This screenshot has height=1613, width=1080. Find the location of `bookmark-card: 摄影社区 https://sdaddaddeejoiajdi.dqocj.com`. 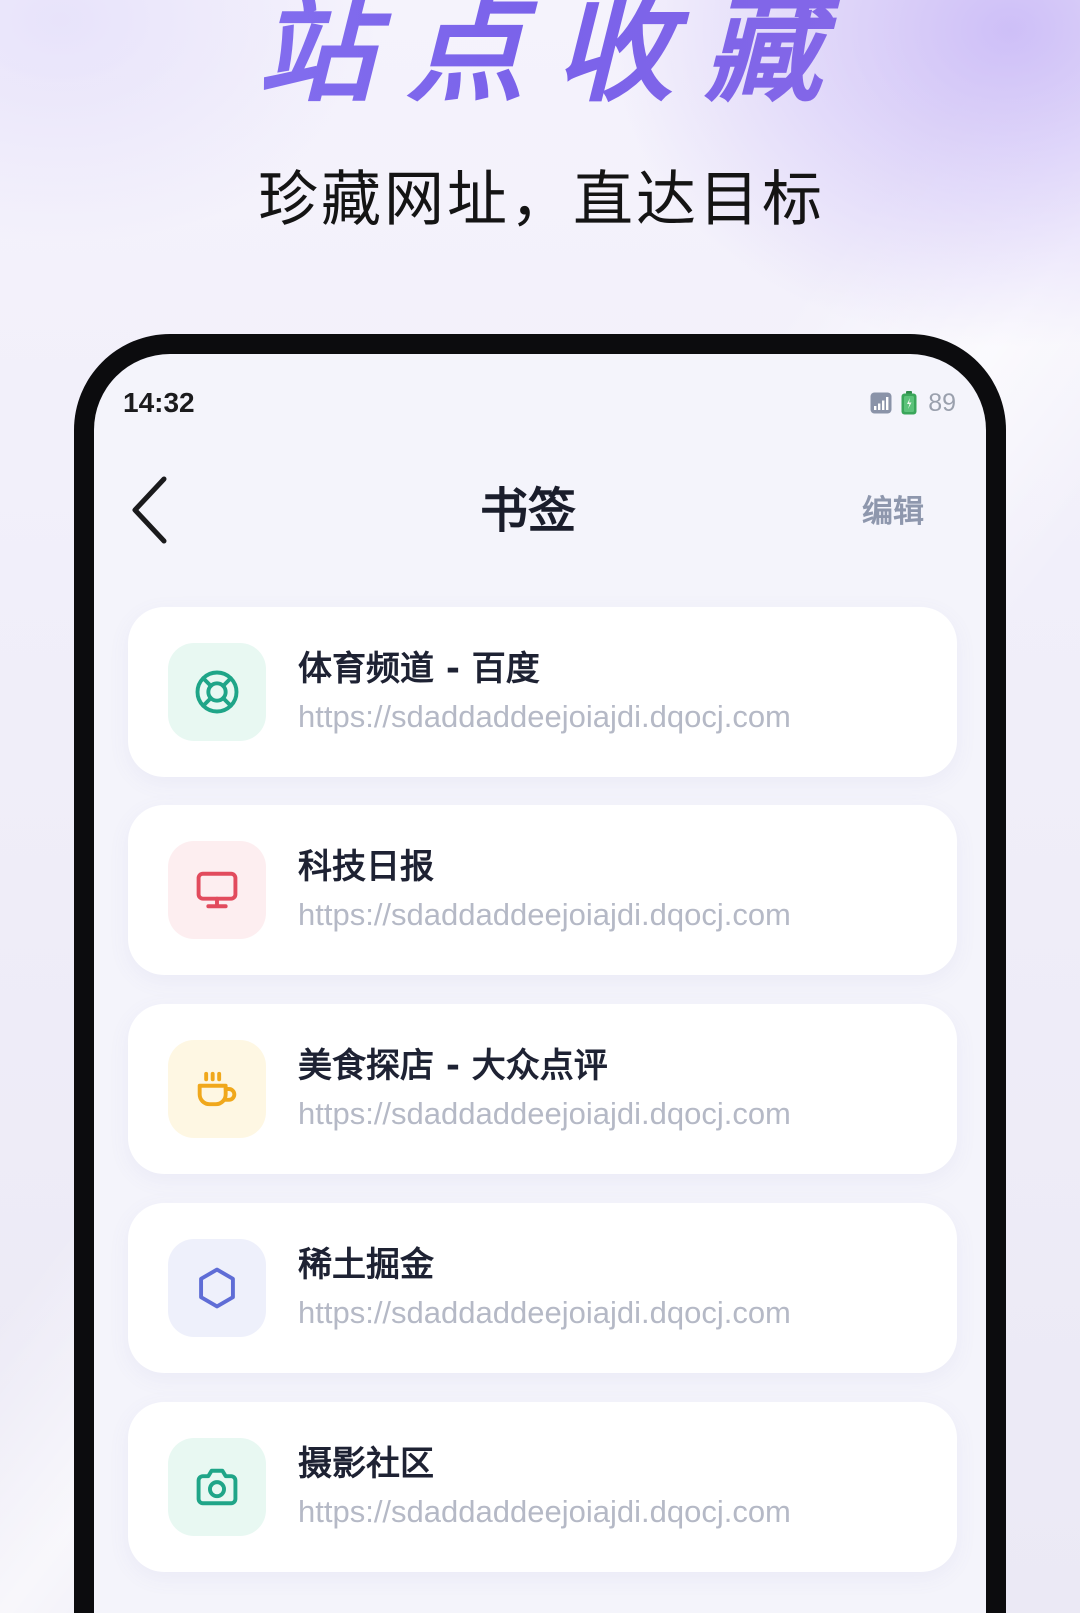

bookmark-card: 摄影社区 https://sdaddaddeejoiajdi.dqocj.com is located at coordinates (542, 1487).